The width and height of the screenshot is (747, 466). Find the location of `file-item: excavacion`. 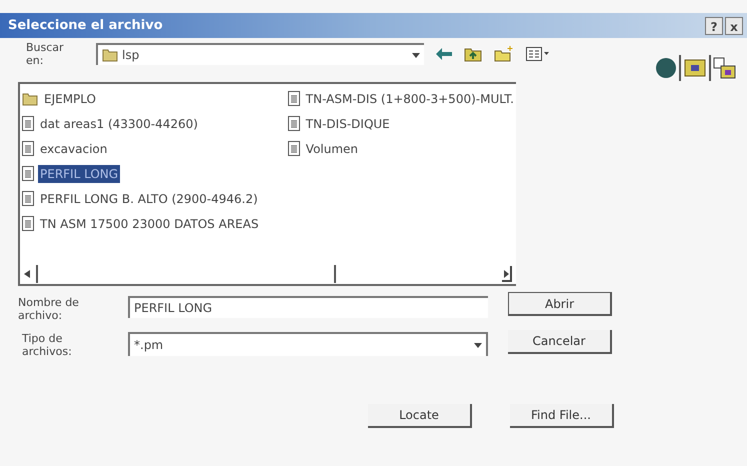

file-item: excavacion is located at coordinates (74, 149).